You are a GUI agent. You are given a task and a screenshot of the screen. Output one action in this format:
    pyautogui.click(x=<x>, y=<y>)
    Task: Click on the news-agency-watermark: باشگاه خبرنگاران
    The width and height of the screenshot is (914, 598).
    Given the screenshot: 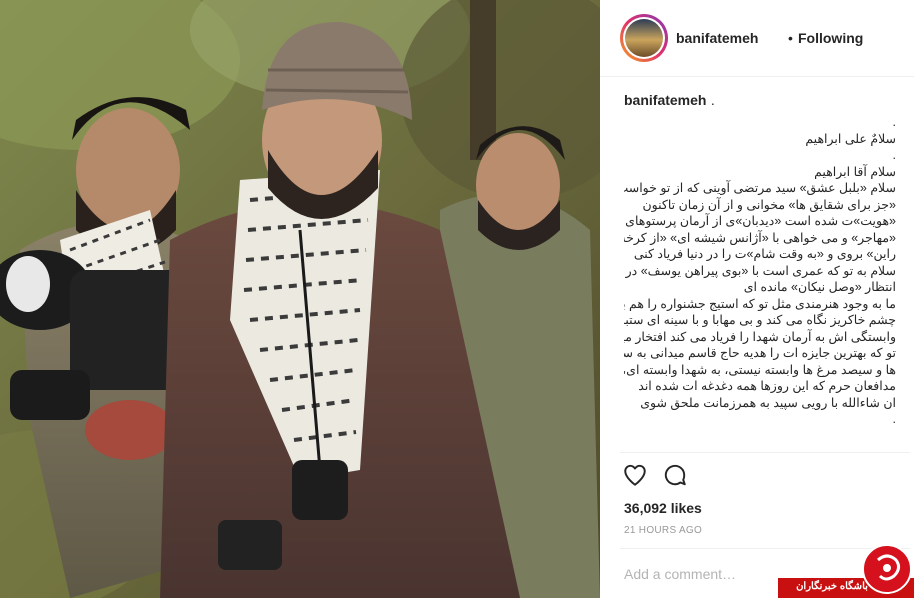 What is the action you would take?
    pyautogui.click(x=846, y=569)
    